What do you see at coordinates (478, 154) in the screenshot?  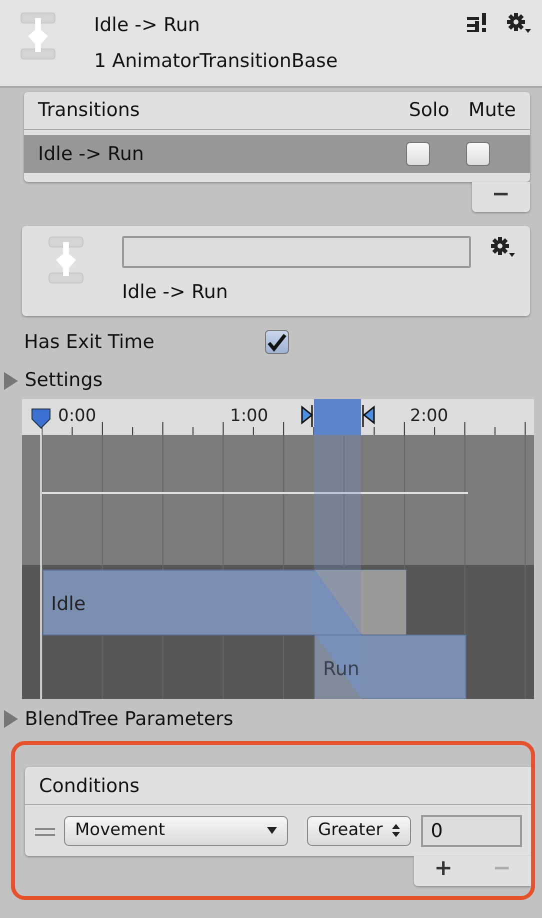 I see `mute-checkbox` at bounding box center [478, 154].